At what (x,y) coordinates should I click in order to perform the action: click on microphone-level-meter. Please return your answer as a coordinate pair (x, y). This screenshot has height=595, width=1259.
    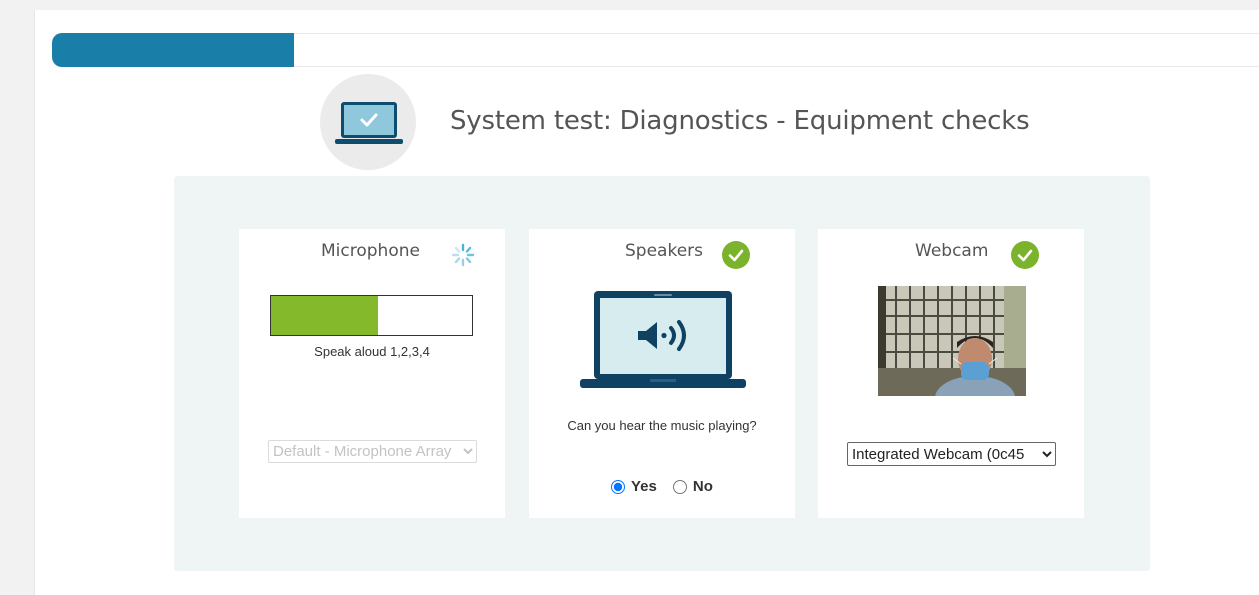
    Looking at the image, I should click on (371, 315).